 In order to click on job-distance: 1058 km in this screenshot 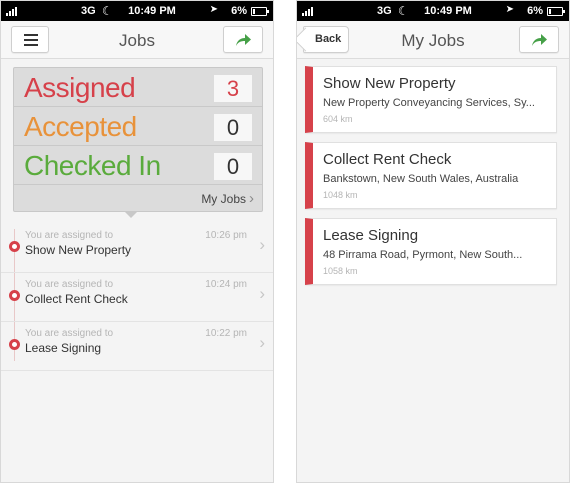, I will do `click(340, 271)`.